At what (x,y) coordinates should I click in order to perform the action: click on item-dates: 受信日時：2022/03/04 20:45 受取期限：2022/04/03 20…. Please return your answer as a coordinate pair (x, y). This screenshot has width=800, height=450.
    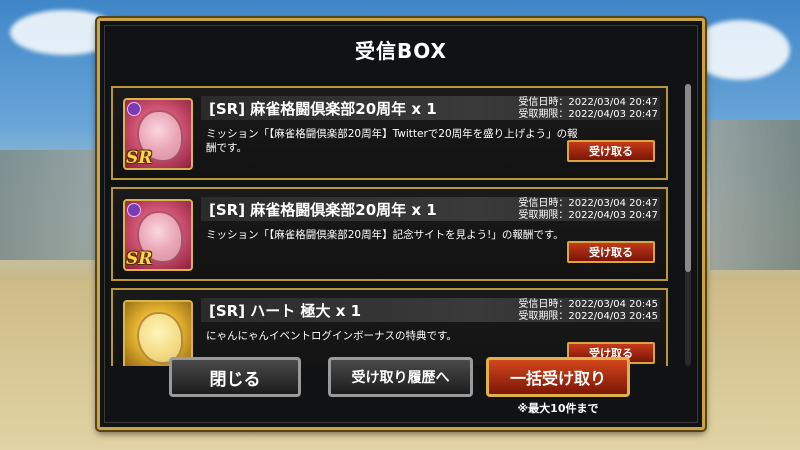
    Looking at the image, I should click on (588, 311).